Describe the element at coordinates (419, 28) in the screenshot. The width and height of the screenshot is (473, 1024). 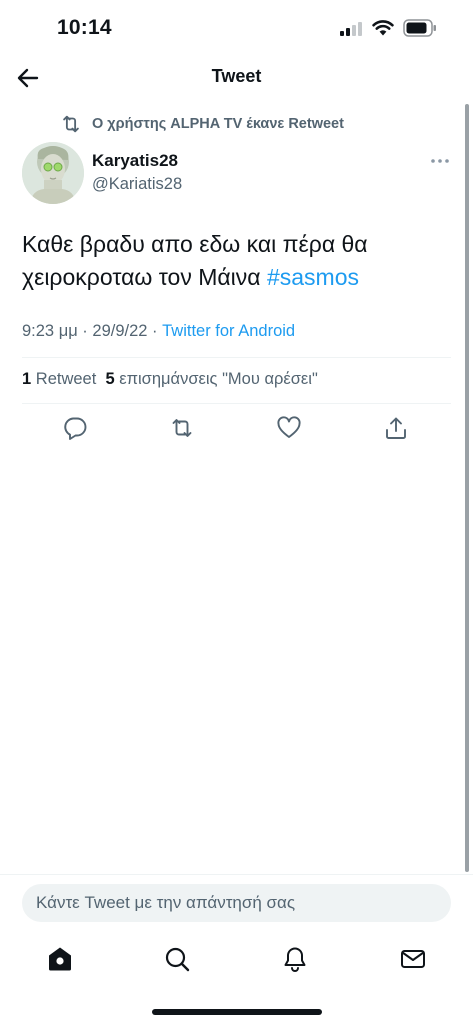
I see `battery-icon` at that location.